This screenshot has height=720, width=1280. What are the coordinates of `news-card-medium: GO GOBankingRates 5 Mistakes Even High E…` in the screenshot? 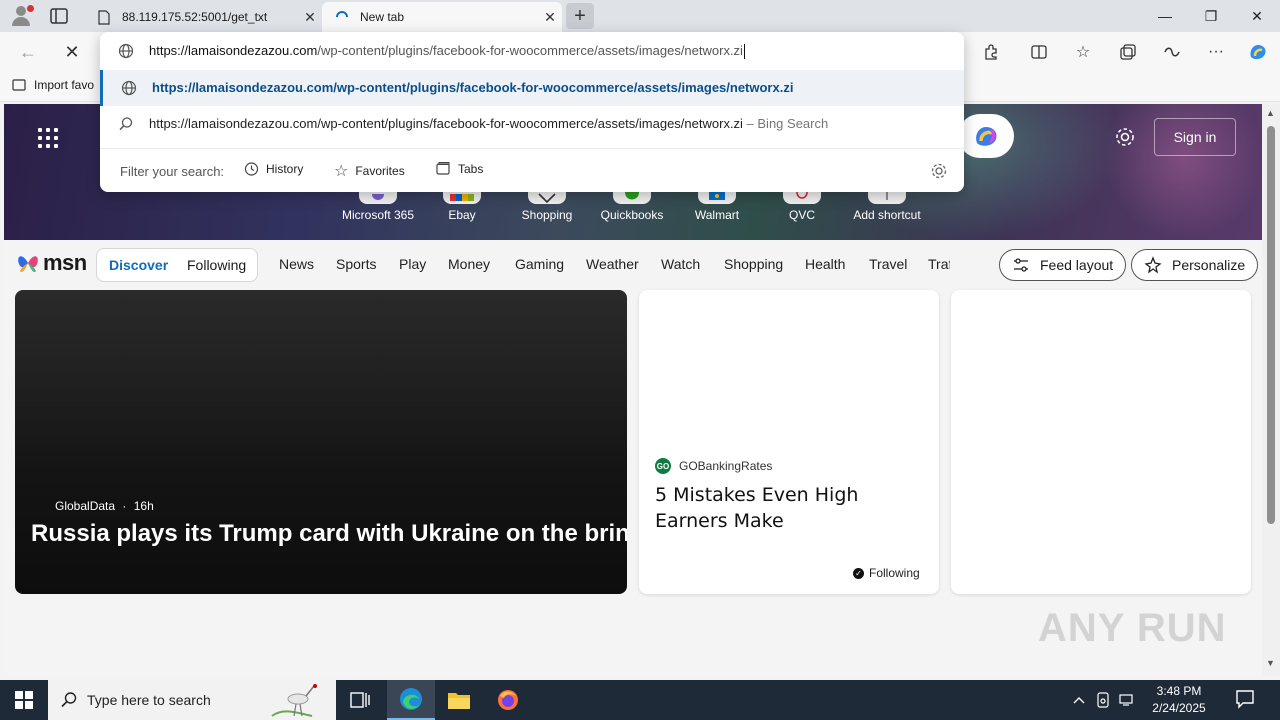 It's located at (789, 442).